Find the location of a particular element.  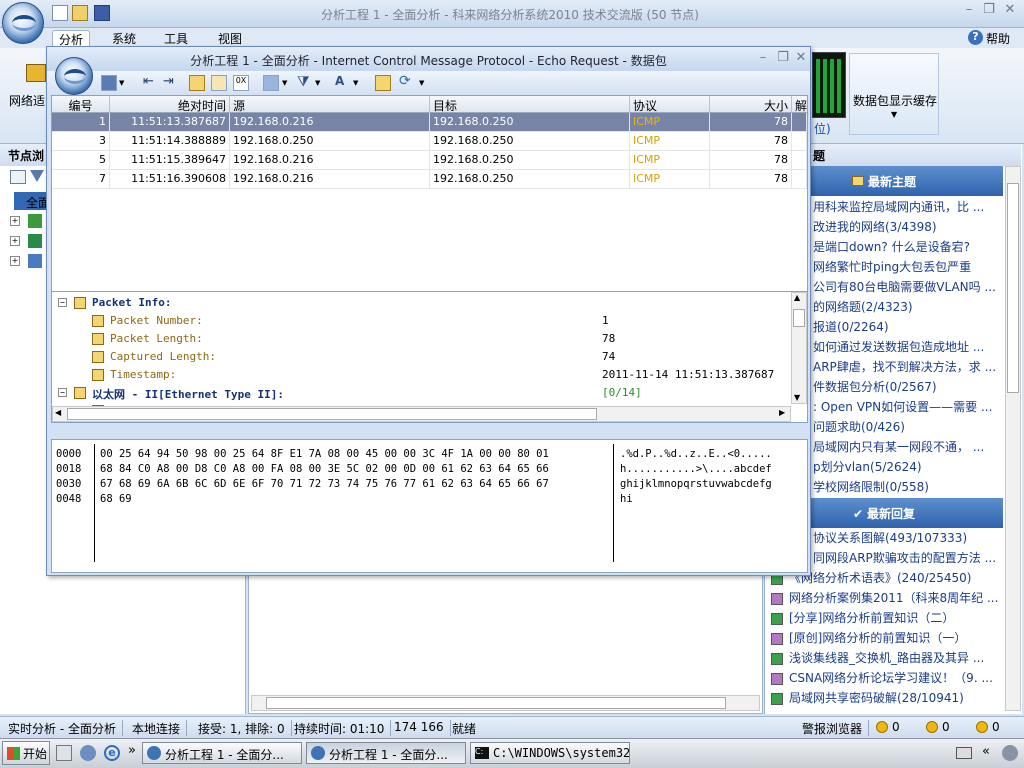

center-horizontal-scrollbar is located at coordinates (505, 703).